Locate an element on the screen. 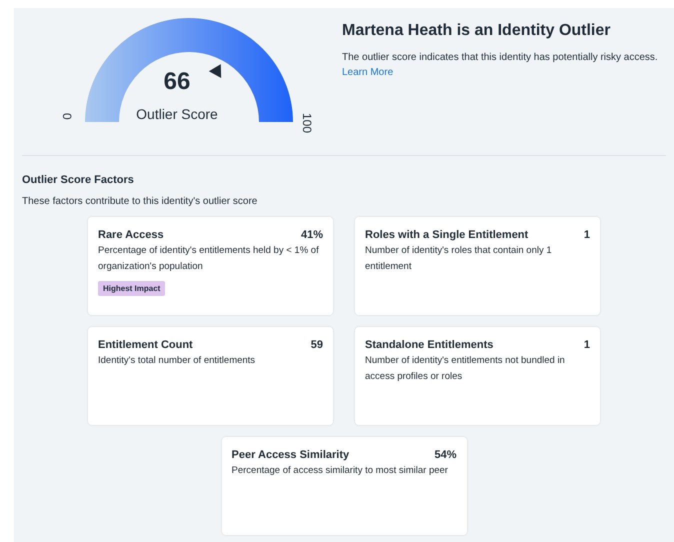  outlier-title: Martena Heath is an Identity Outlier is located at coordinates (476, 31).